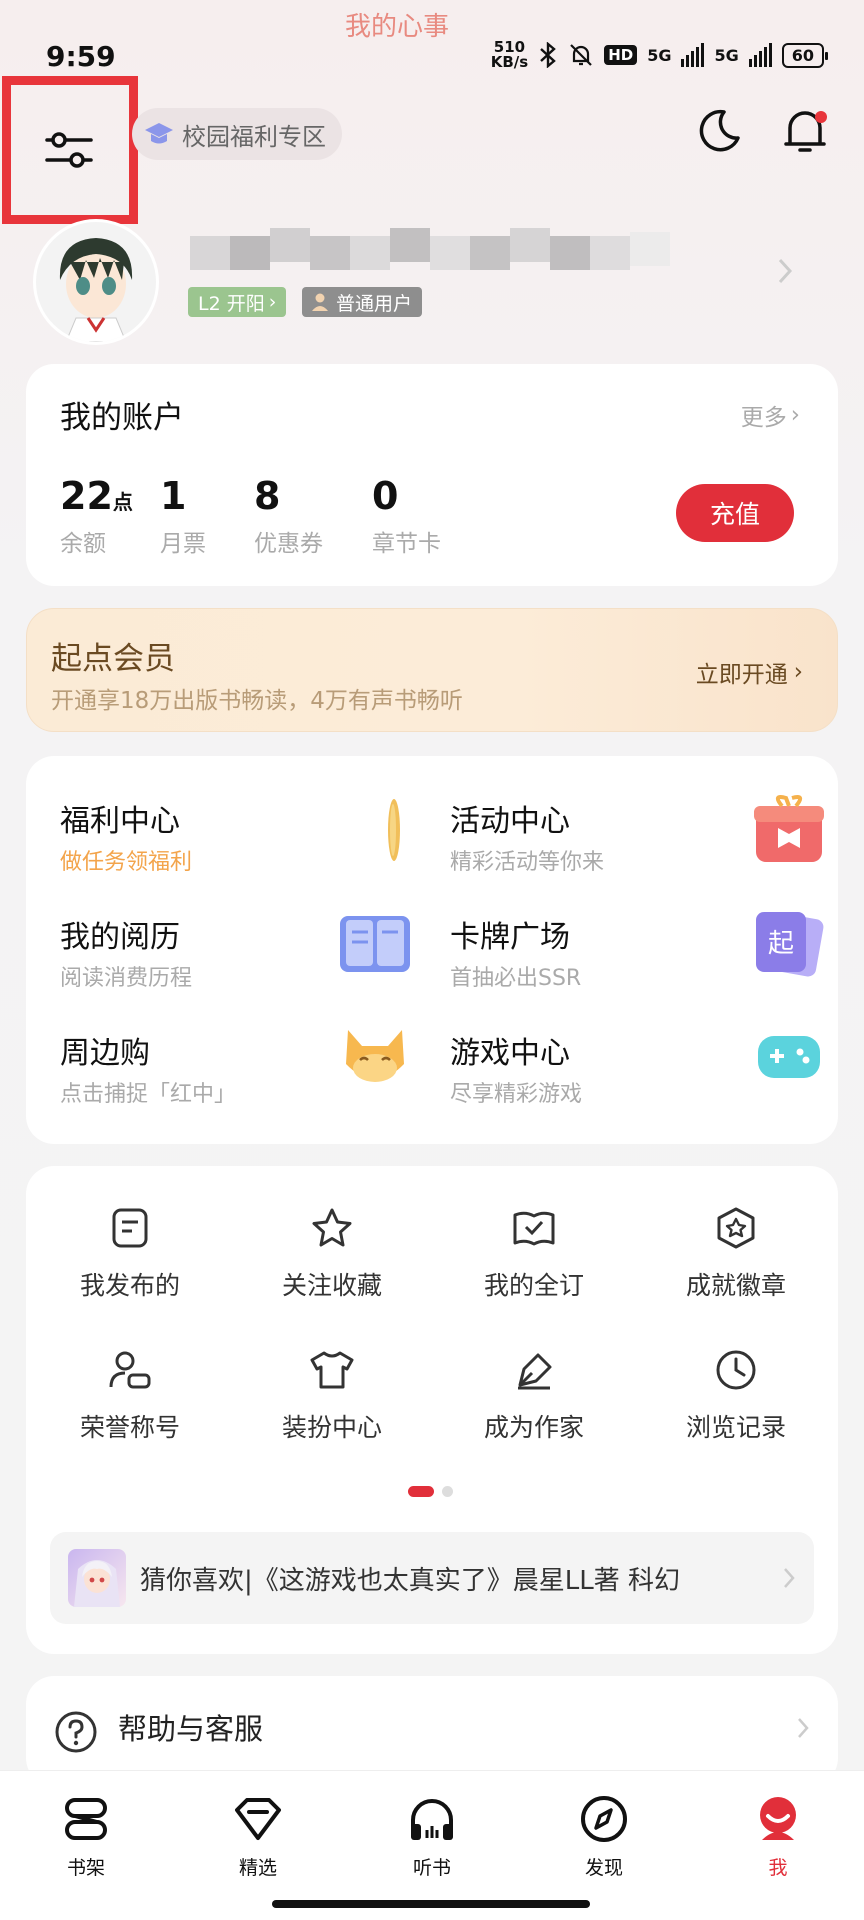  I want to click on status-bar: 我的心事 9:59 510 KB/s HD 5G 5G 60, so click(432, 38).